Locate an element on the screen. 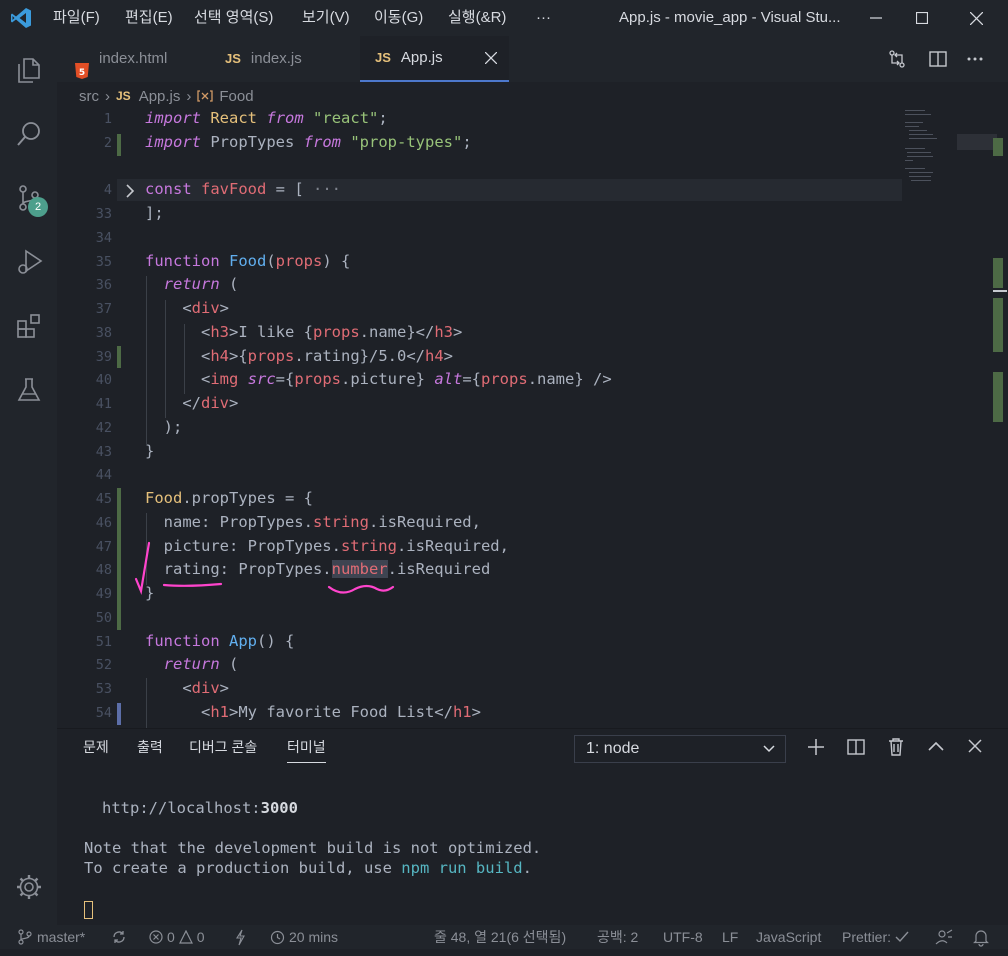 The height and width of the screenshot is (956, 1008). testing-flask-icon is located at coordinates (28, 390).